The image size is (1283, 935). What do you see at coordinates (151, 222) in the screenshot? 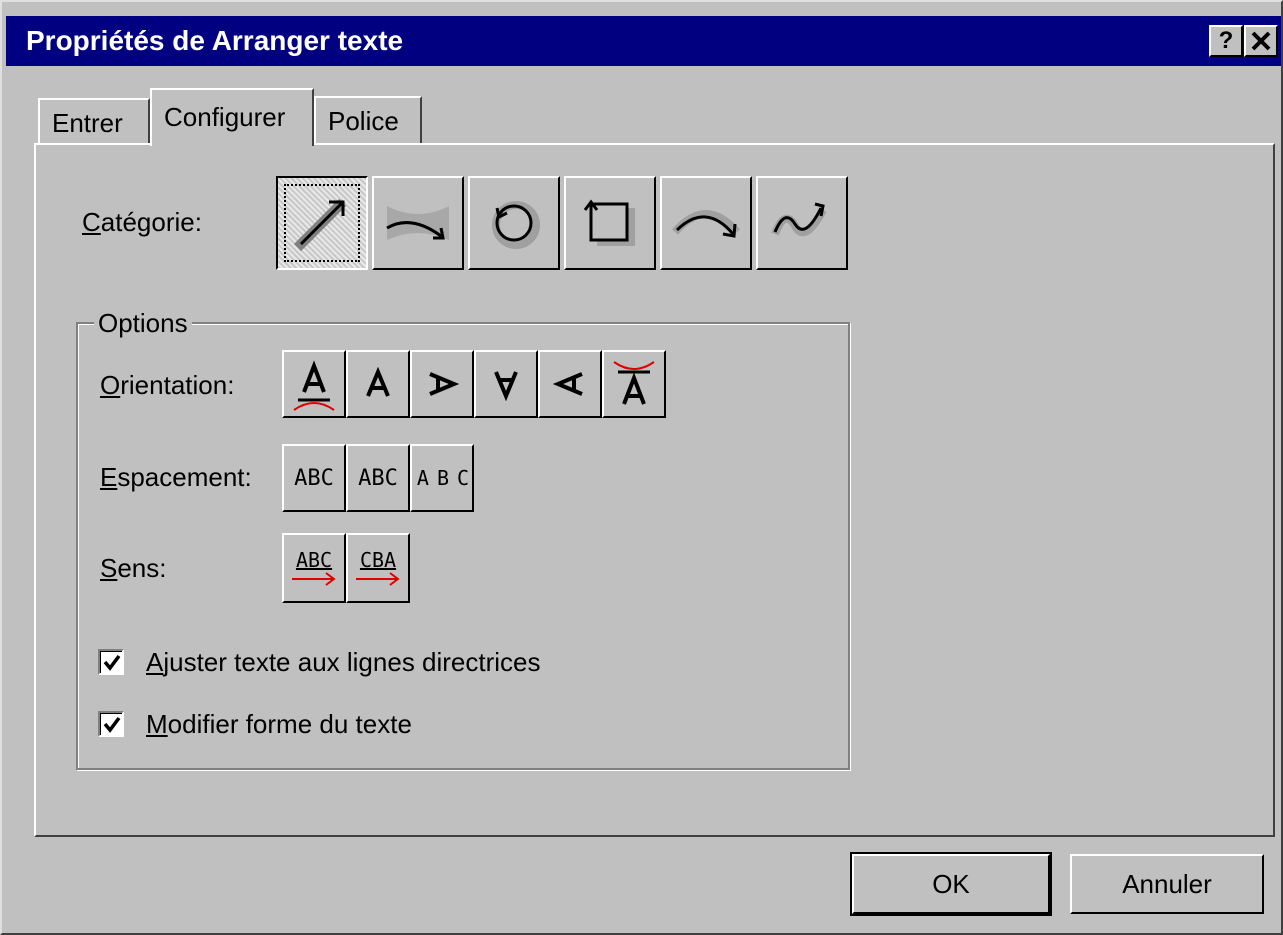
I see `category-label-rest: atégorie:` at bounding box center [151, 222].